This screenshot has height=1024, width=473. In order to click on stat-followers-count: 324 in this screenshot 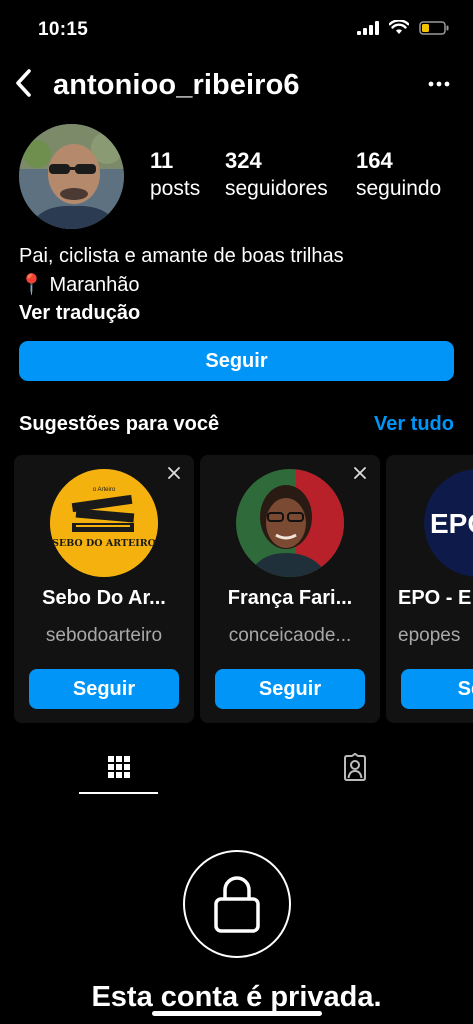, I will do `click(243, 160)`.